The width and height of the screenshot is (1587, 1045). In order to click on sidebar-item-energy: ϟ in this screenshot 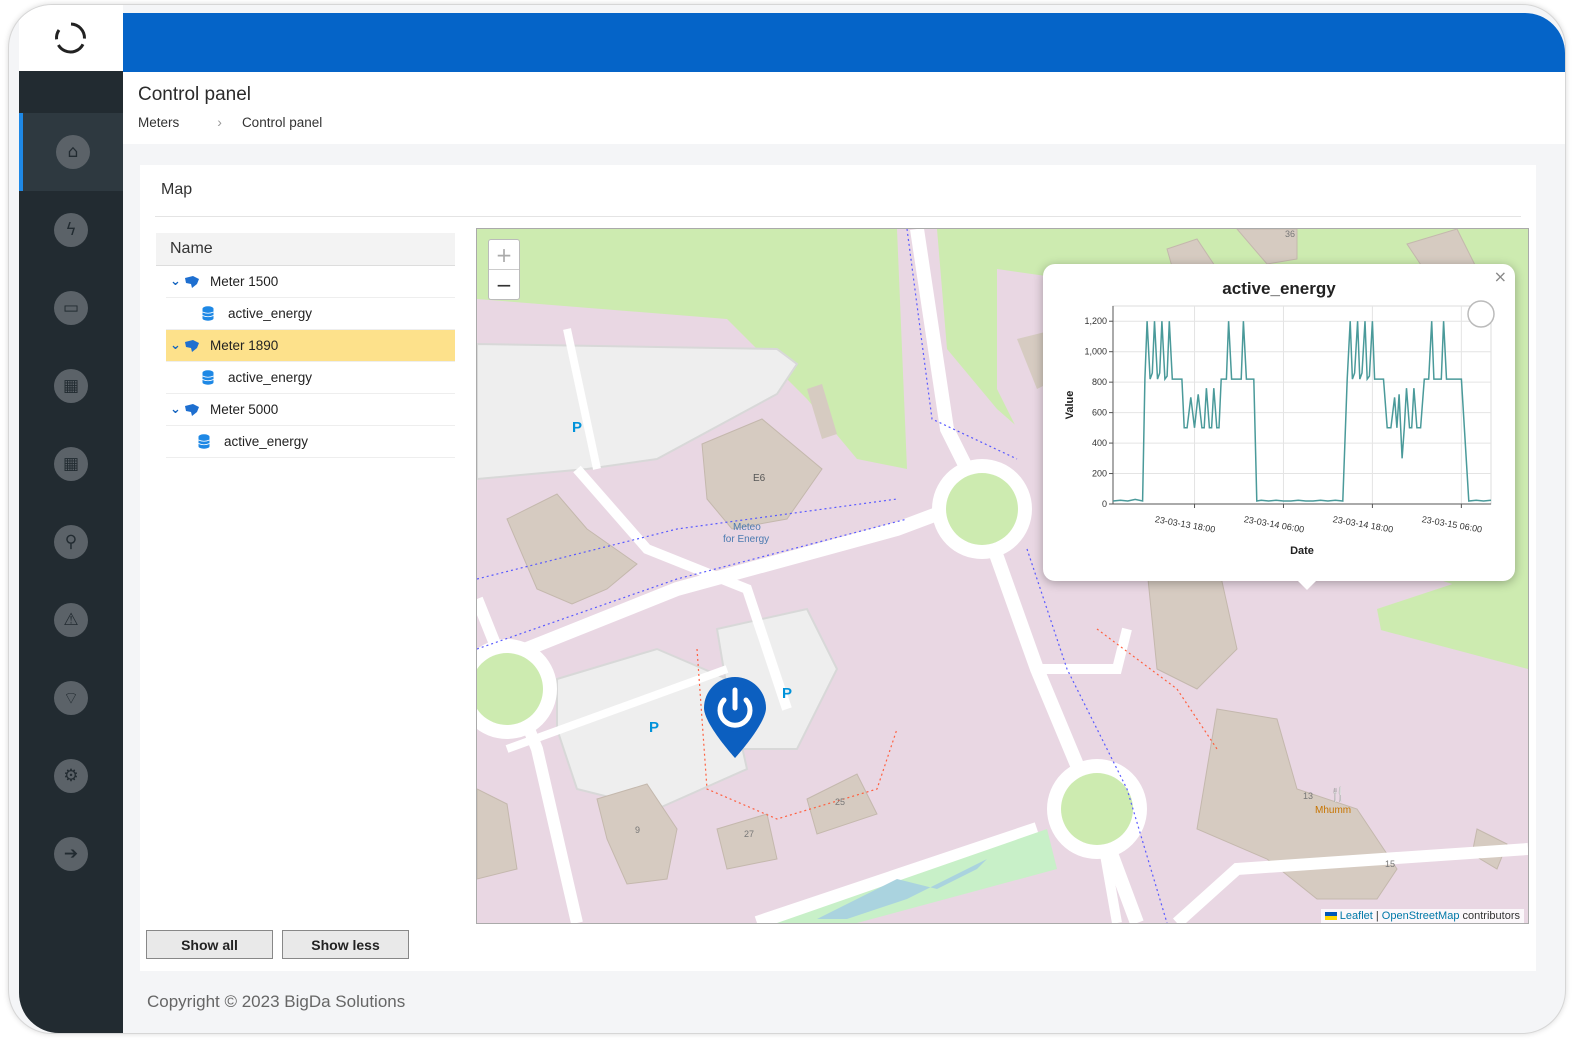, I will do `click(71, 230)`.